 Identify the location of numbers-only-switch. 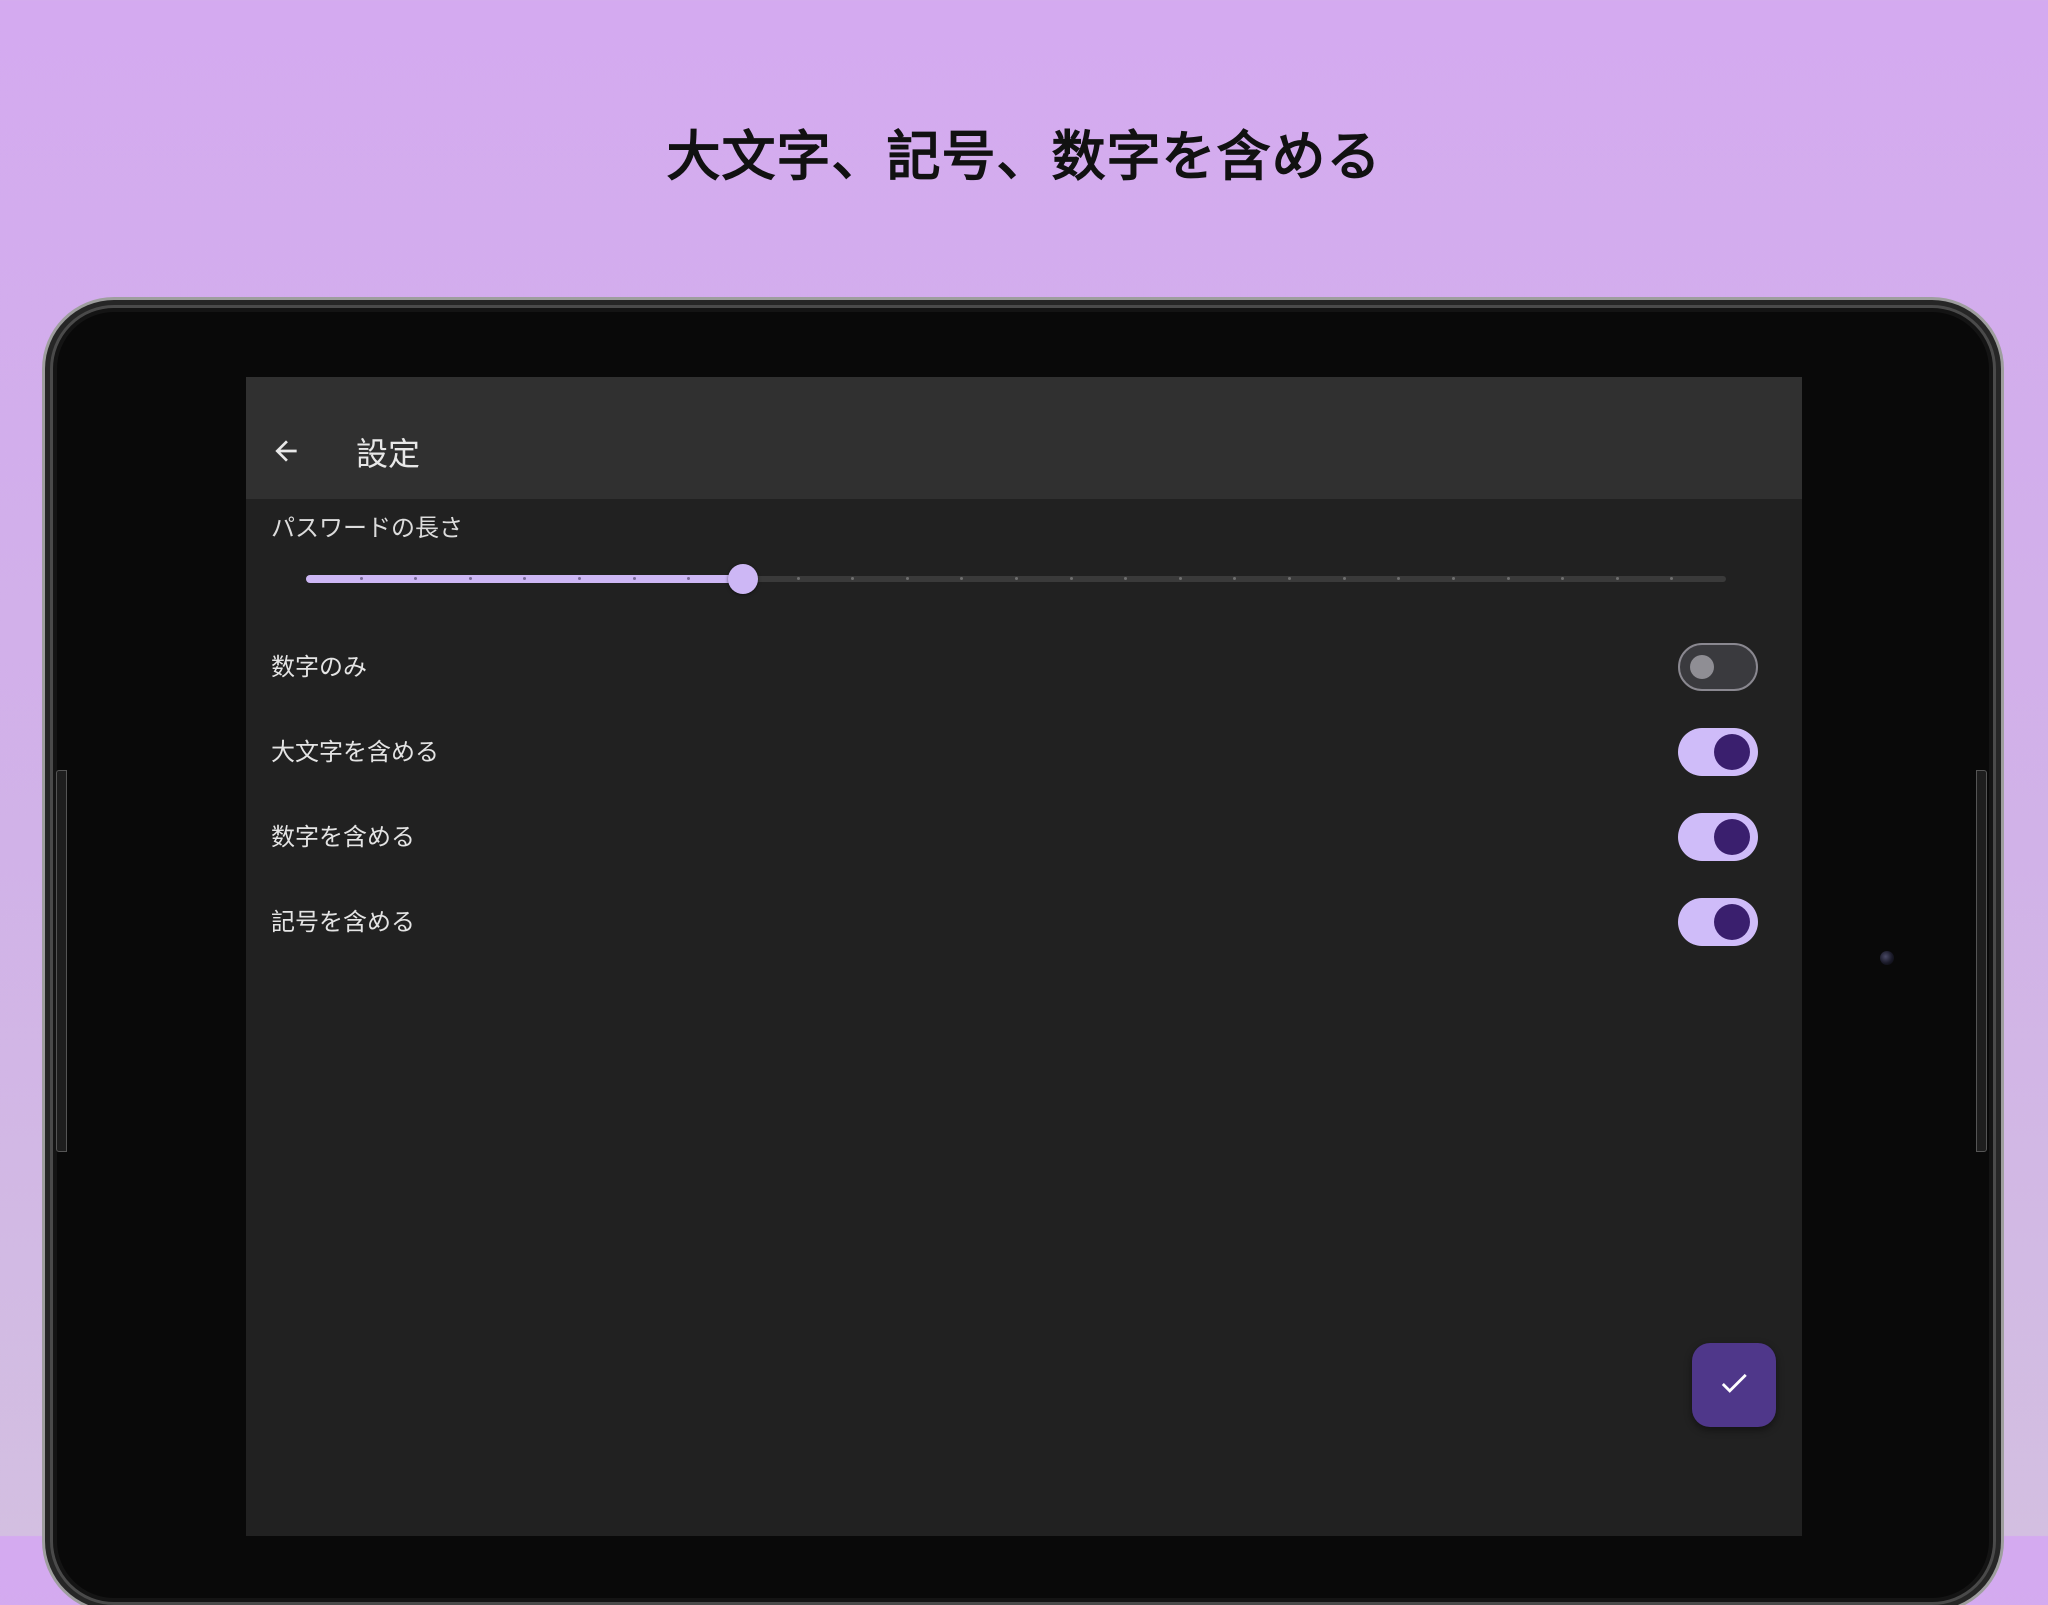
(1718, 667).